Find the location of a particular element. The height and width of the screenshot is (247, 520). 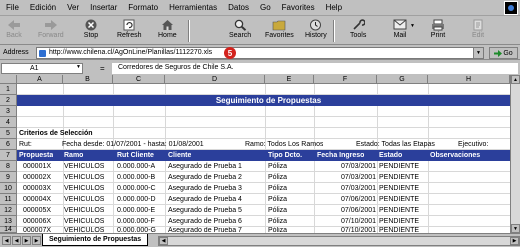

table-cell-cliente: Asegurado de Prueba 6 is located at coordinates (205, 221).